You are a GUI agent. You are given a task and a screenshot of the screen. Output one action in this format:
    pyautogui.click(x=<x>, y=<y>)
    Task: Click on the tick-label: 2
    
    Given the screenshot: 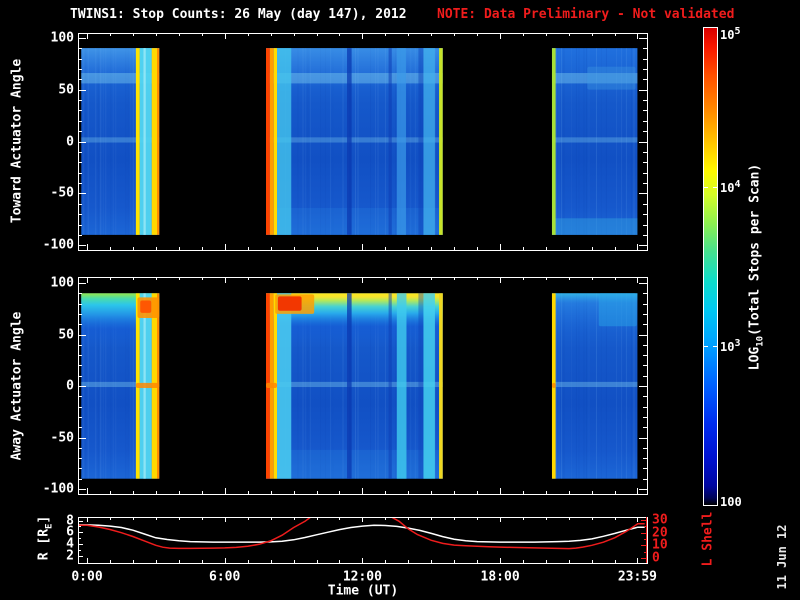 What is the action you would take?
    pyautogui.click(x=70, y=556)
    